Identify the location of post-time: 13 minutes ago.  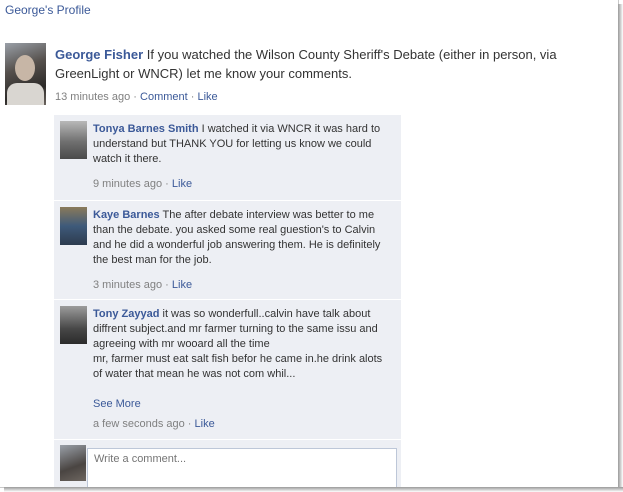
(93, 97).